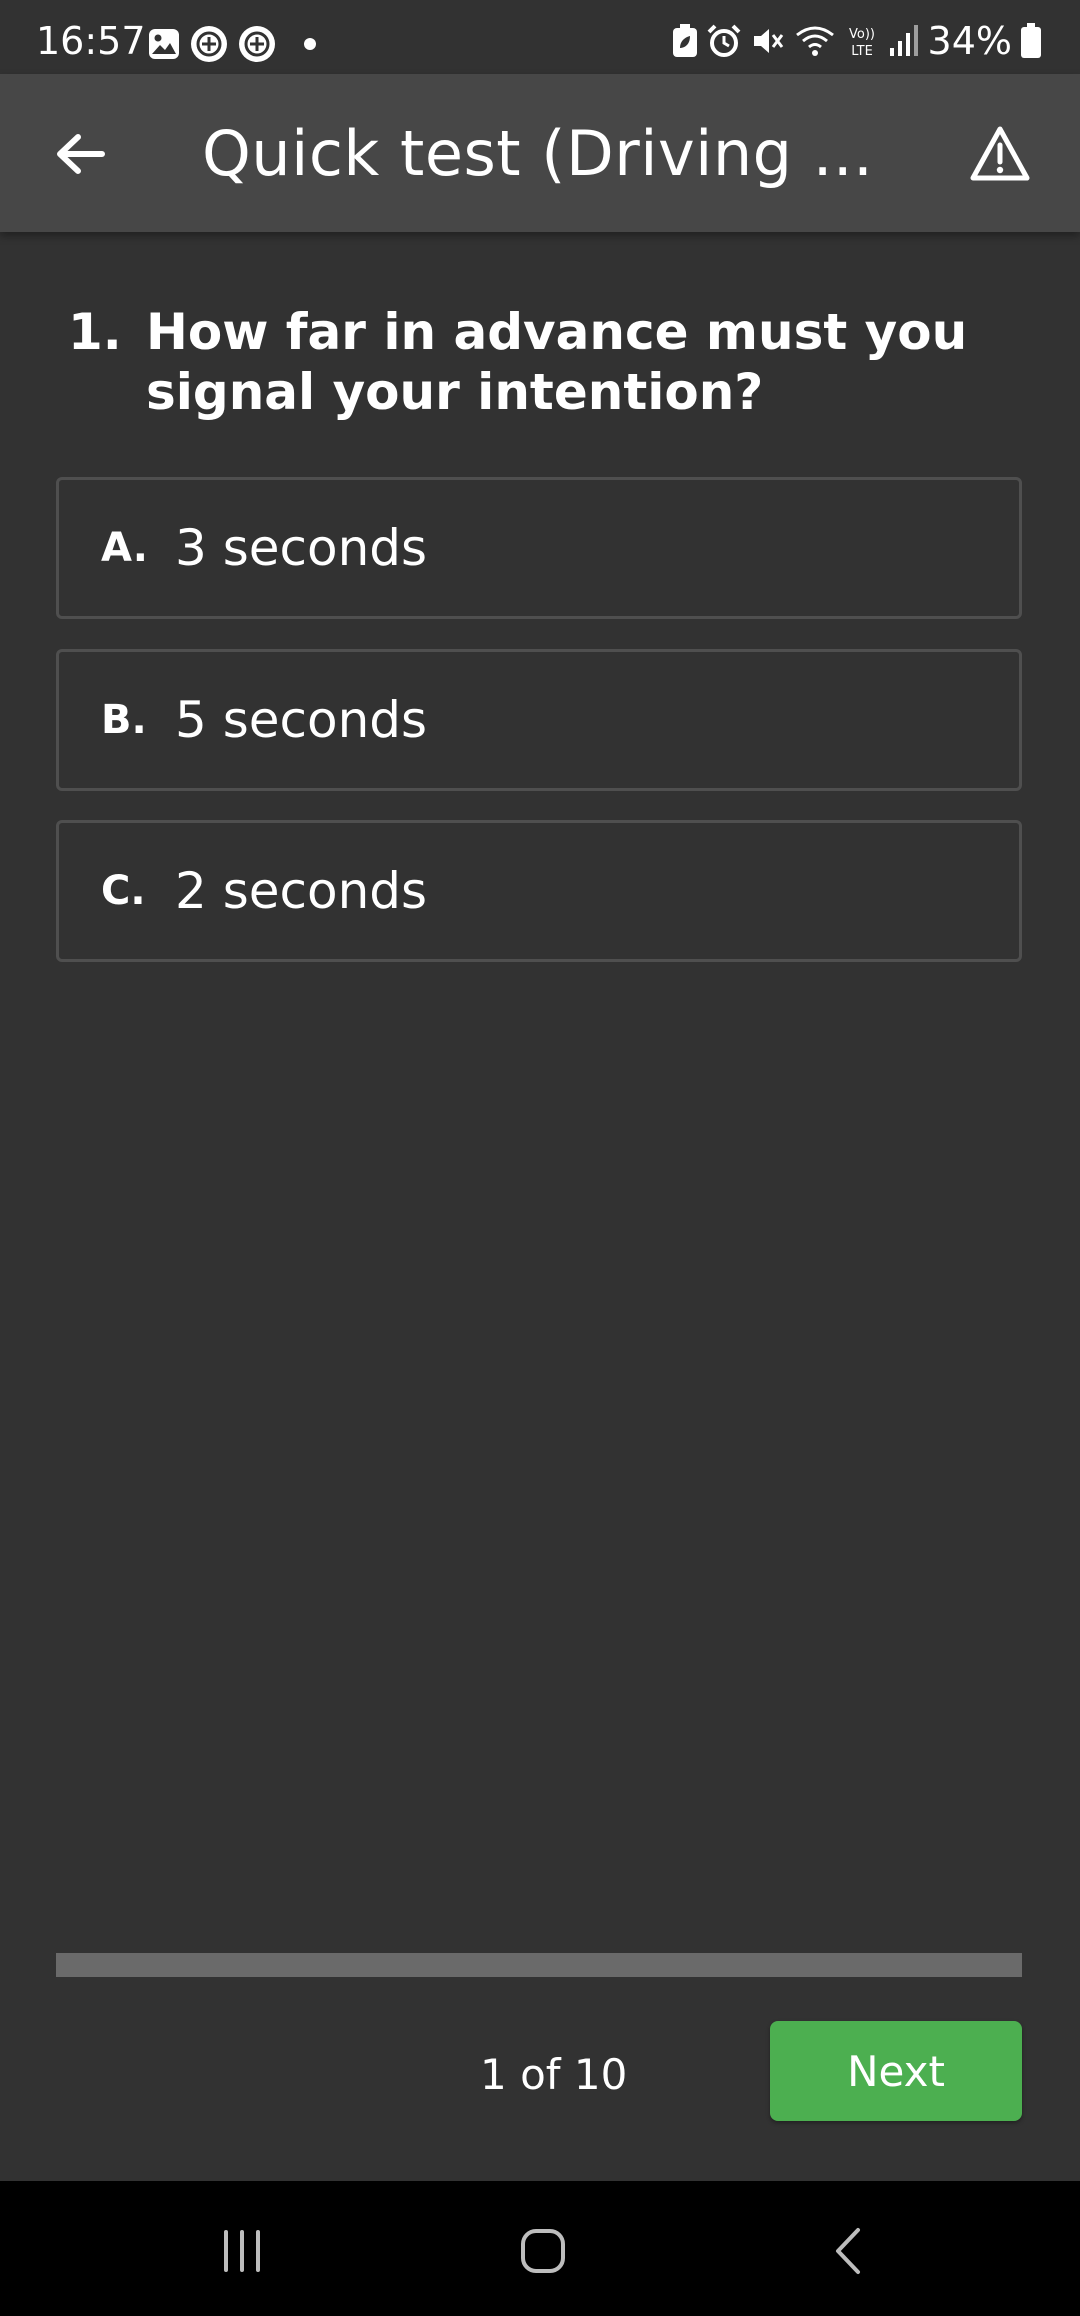 The image size is (1080, 2316). I want to click on answer-option-c: C. 2 seconds, so click(539, 891).